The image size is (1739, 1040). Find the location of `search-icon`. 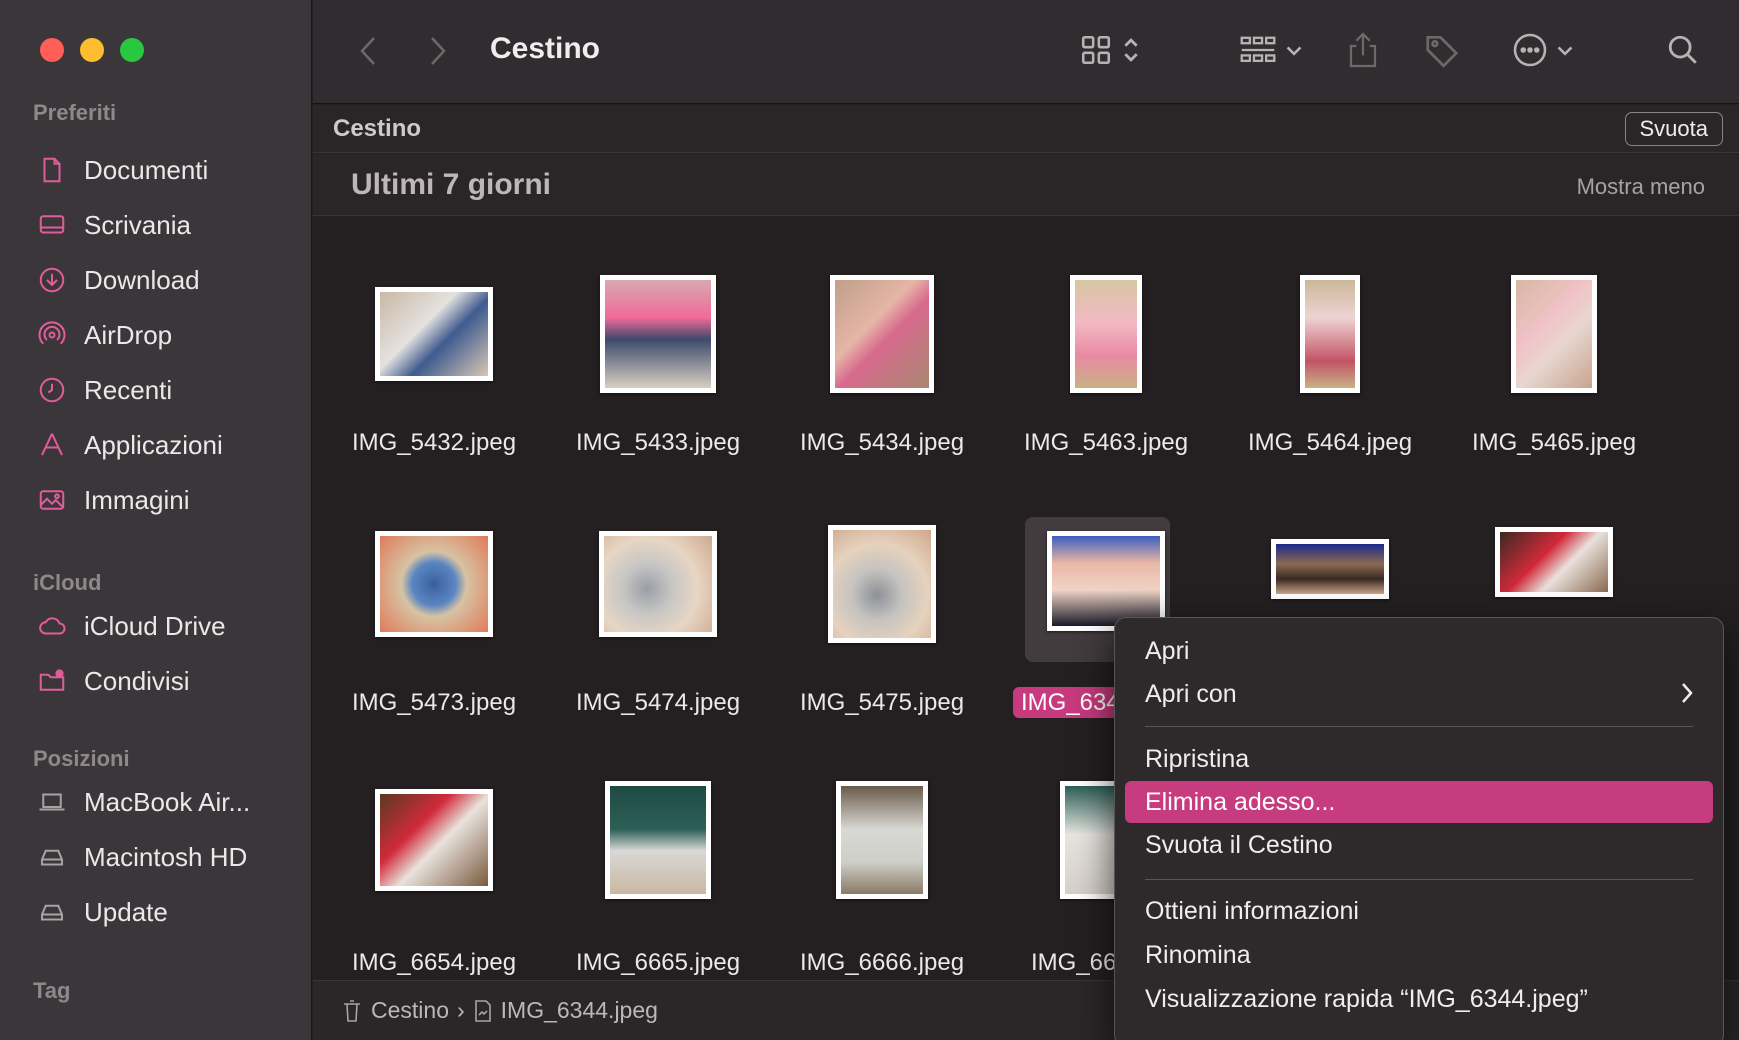

search-icon is located at coordinates (1682, 49).